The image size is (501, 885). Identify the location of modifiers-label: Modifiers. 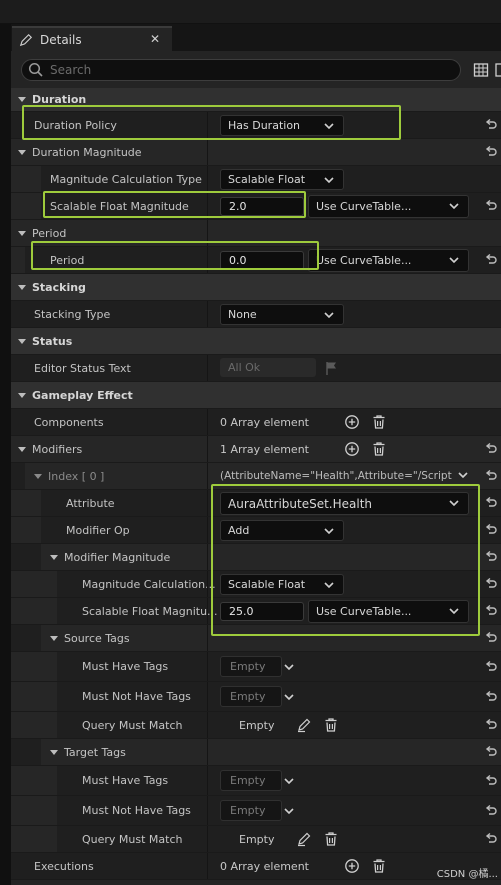
(57, 449).